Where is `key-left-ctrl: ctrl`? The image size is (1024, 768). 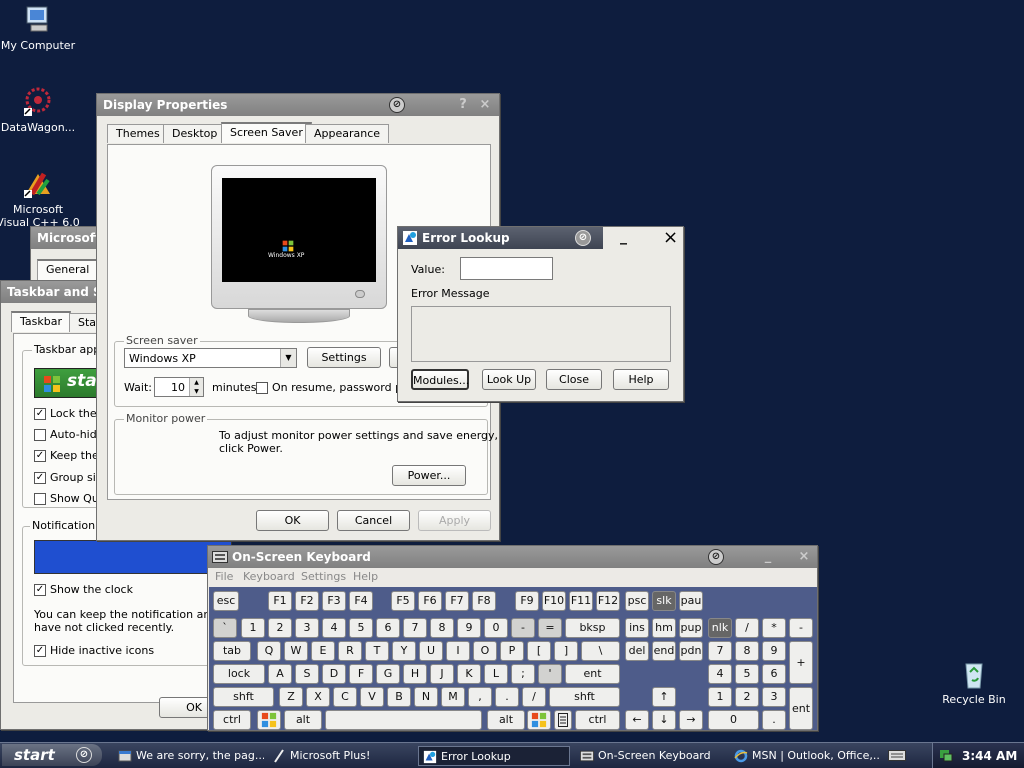 key-left-ctrl: ctrl is located at coordinates (232, 720).